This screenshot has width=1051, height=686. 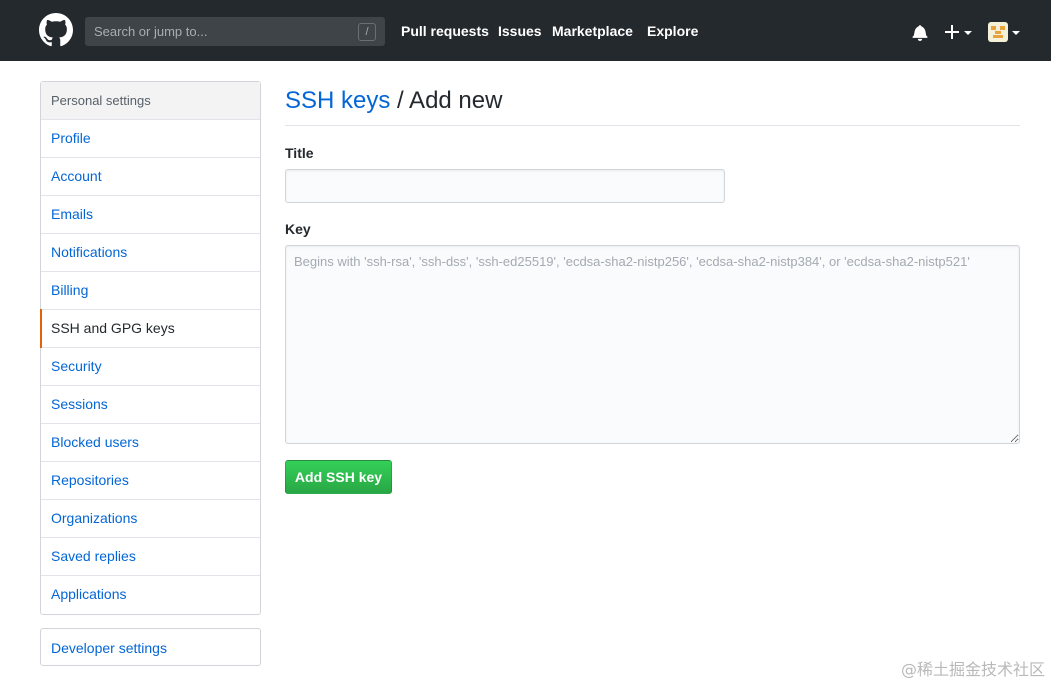 I want to click on sidebar-item-billing: Billing, so click(x=150, y=291).